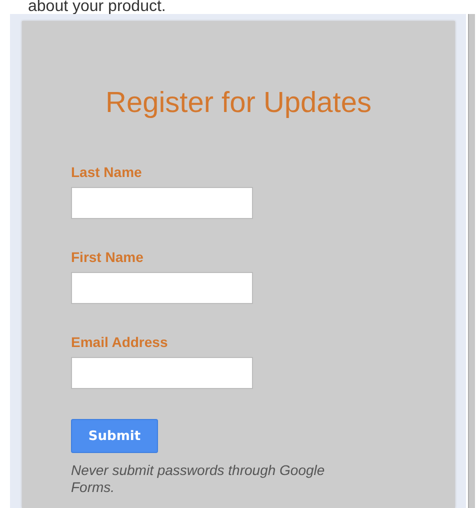 This screenshot has height=508, width=476. What do you see at coordinates (198, 479) in the screenshot?
I see `password-note: Never submit passwords through Google Forms.` at bounding box center [198, 479].